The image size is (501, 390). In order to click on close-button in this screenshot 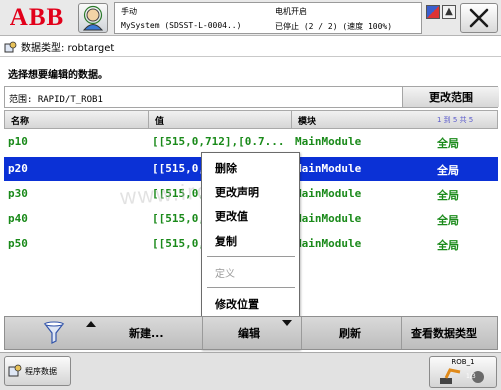, I will do `click(479, 18)`.